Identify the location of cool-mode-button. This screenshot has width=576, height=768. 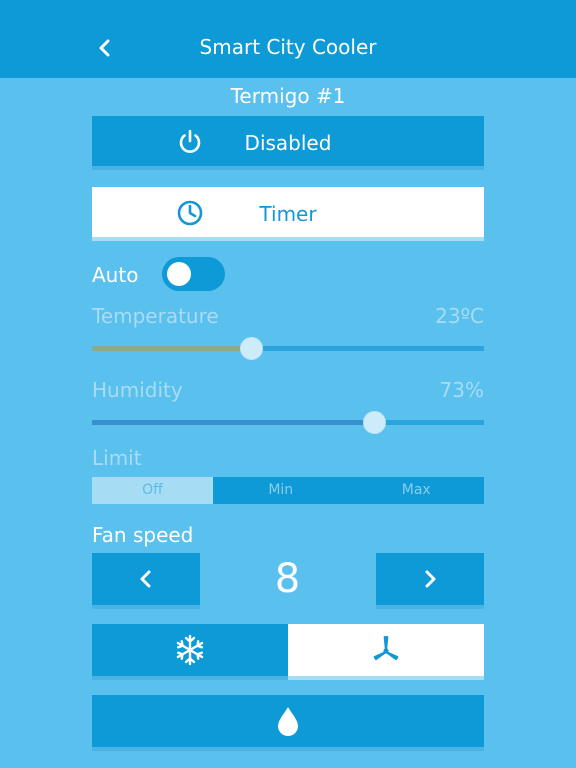
(190, 652).